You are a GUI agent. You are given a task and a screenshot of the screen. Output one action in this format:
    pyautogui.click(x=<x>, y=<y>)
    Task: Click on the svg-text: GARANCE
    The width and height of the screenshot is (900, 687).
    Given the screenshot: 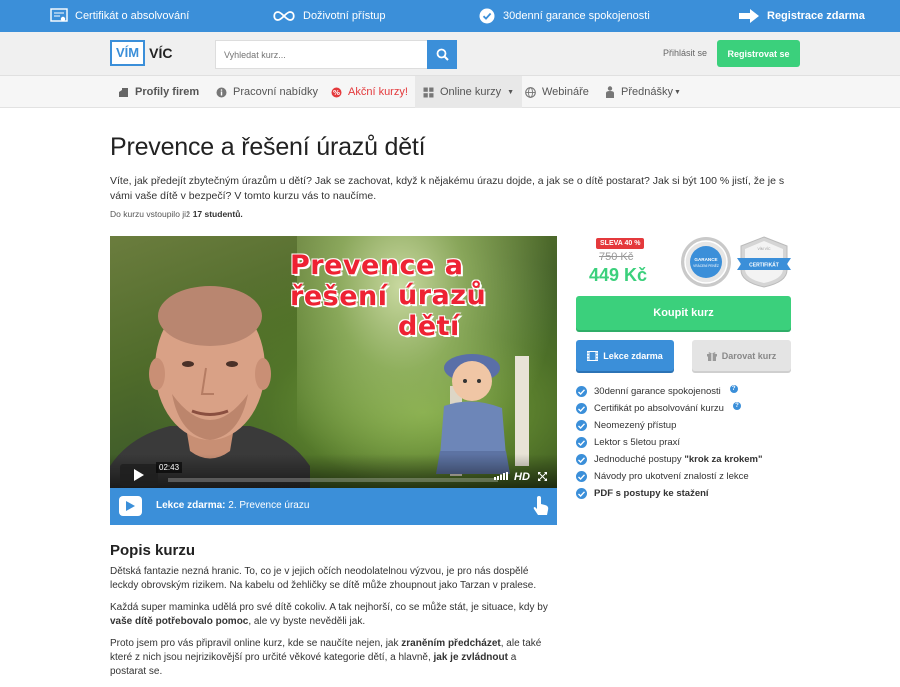 What is the action you would take?
    pyautogui.click(x=705, y=259)
    